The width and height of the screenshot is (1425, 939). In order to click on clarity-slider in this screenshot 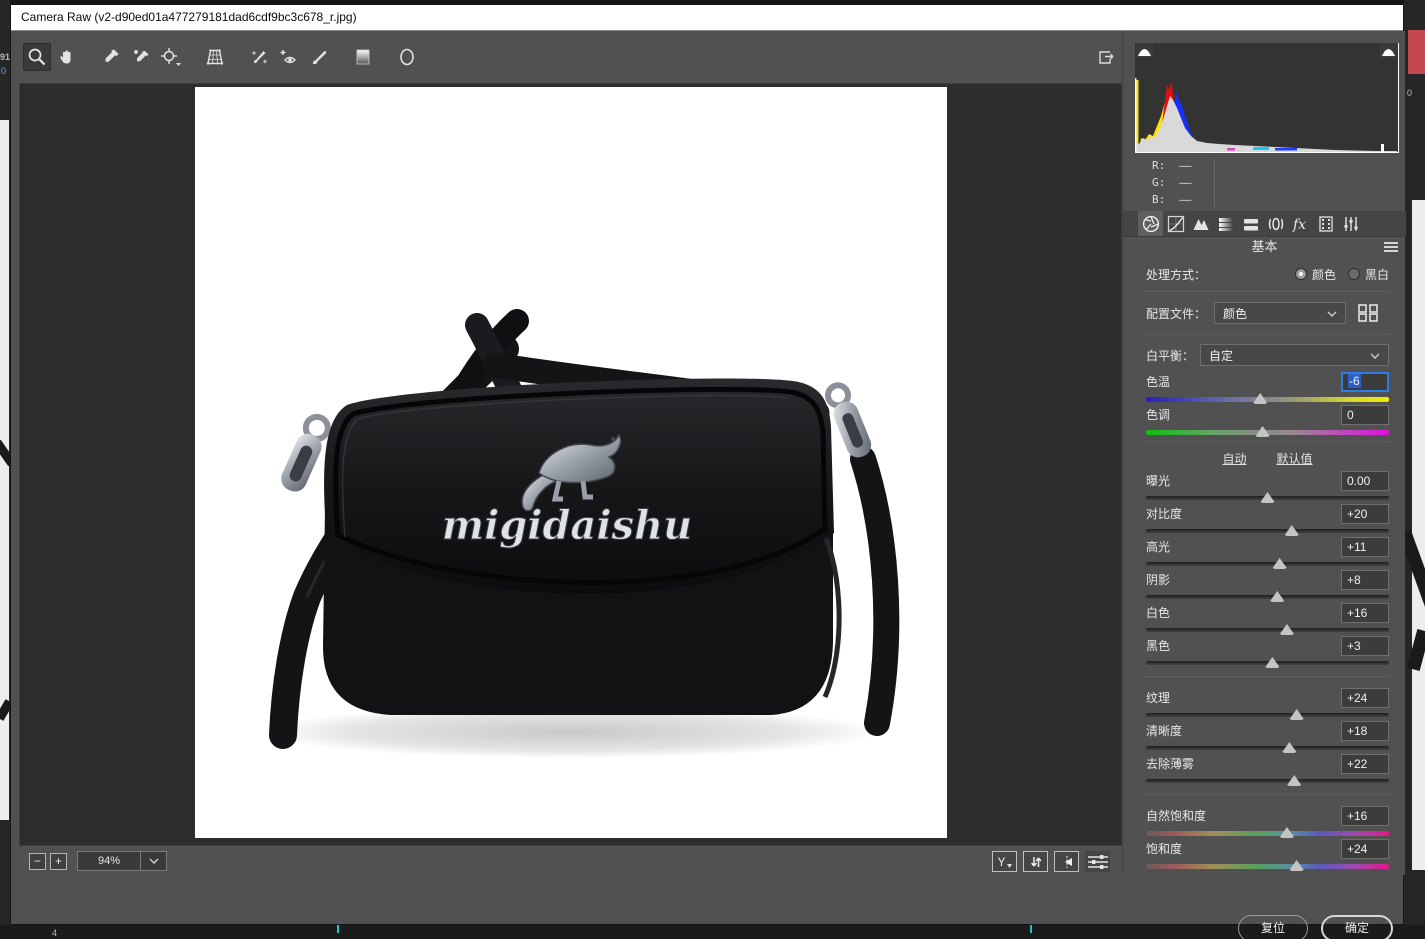, I will do `click(1267, 747)`.